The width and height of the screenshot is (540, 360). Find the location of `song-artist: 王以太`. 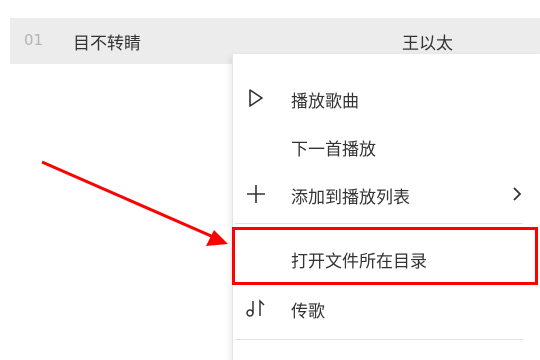

song-artist: 王以太 is located at coordinates (427, 41).